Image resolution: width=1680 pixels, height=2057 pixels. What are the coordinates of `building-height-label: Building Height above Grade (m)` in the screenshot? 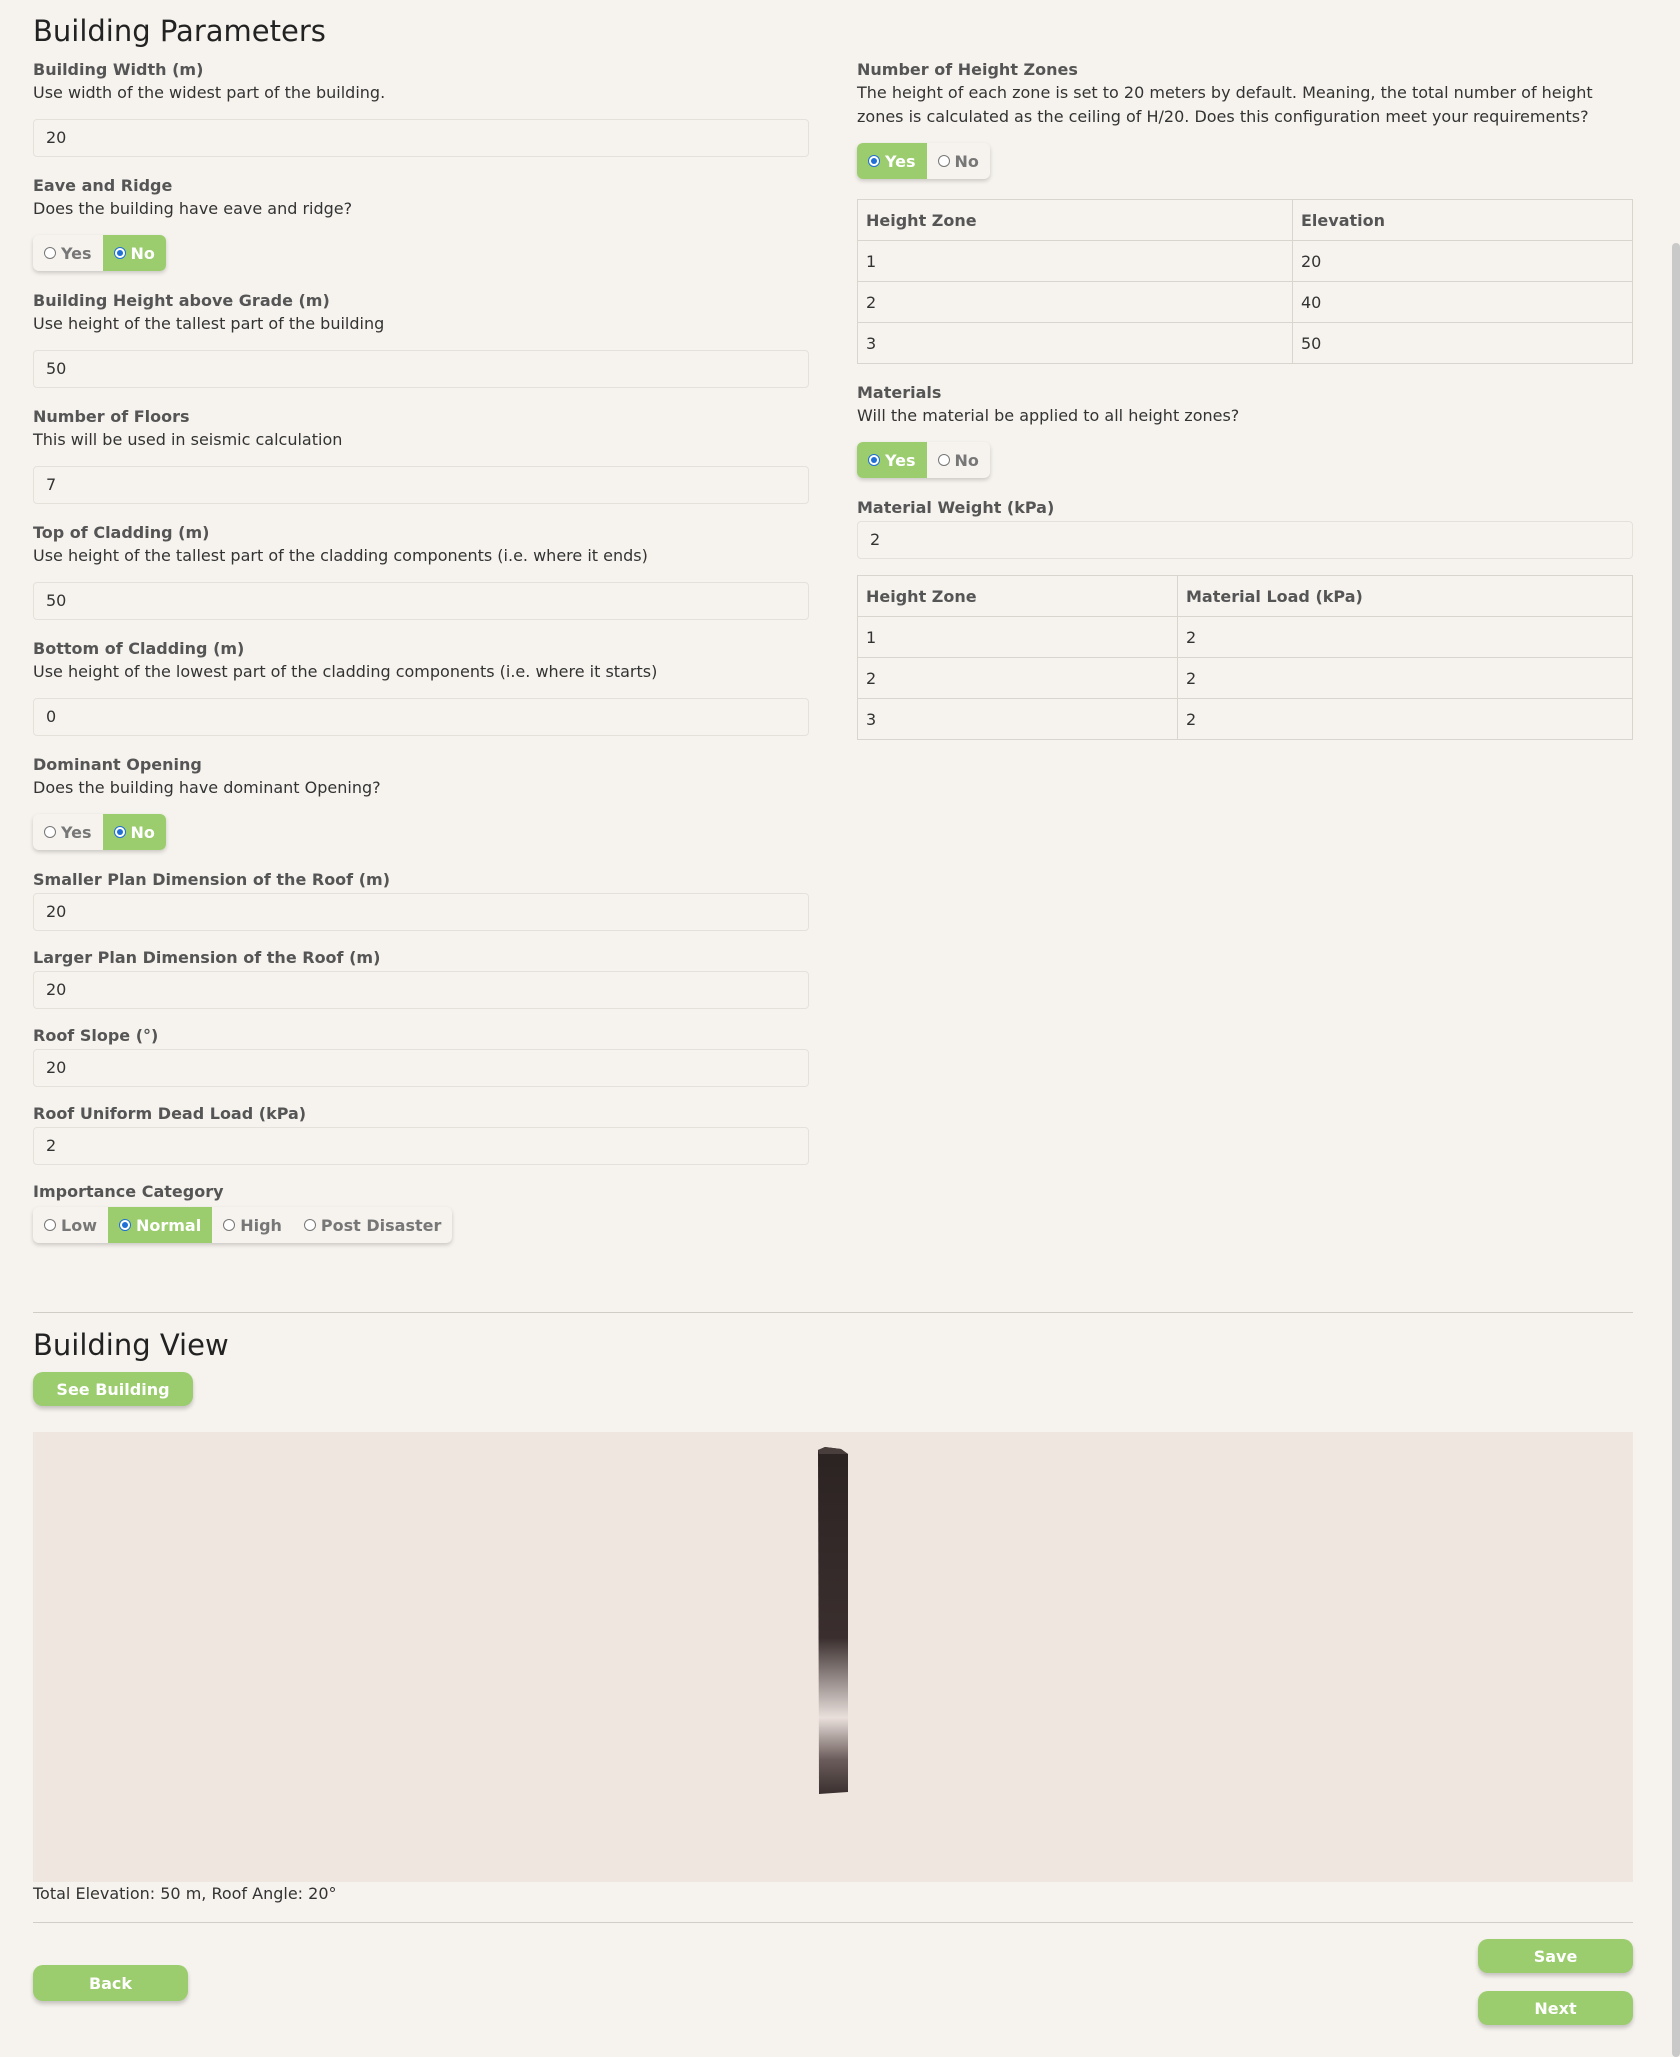 It's located at (181, 300).